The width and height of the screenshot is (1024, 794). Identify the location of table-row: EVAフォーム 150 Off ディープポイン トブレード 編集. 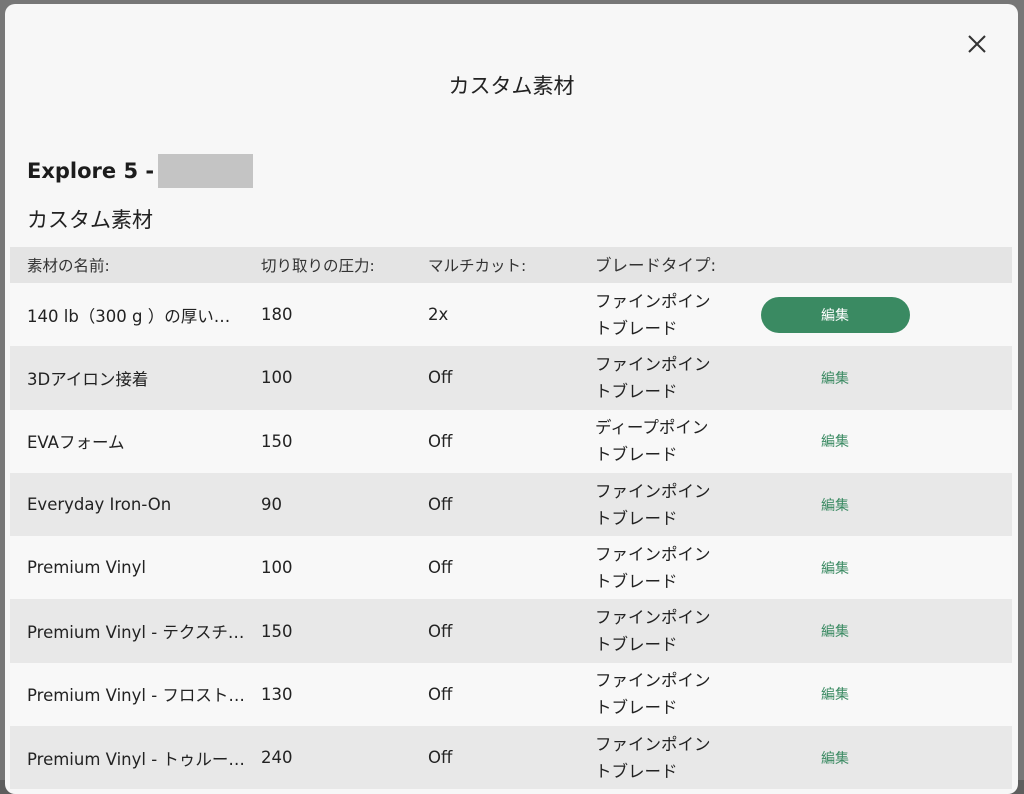
(511, 441).